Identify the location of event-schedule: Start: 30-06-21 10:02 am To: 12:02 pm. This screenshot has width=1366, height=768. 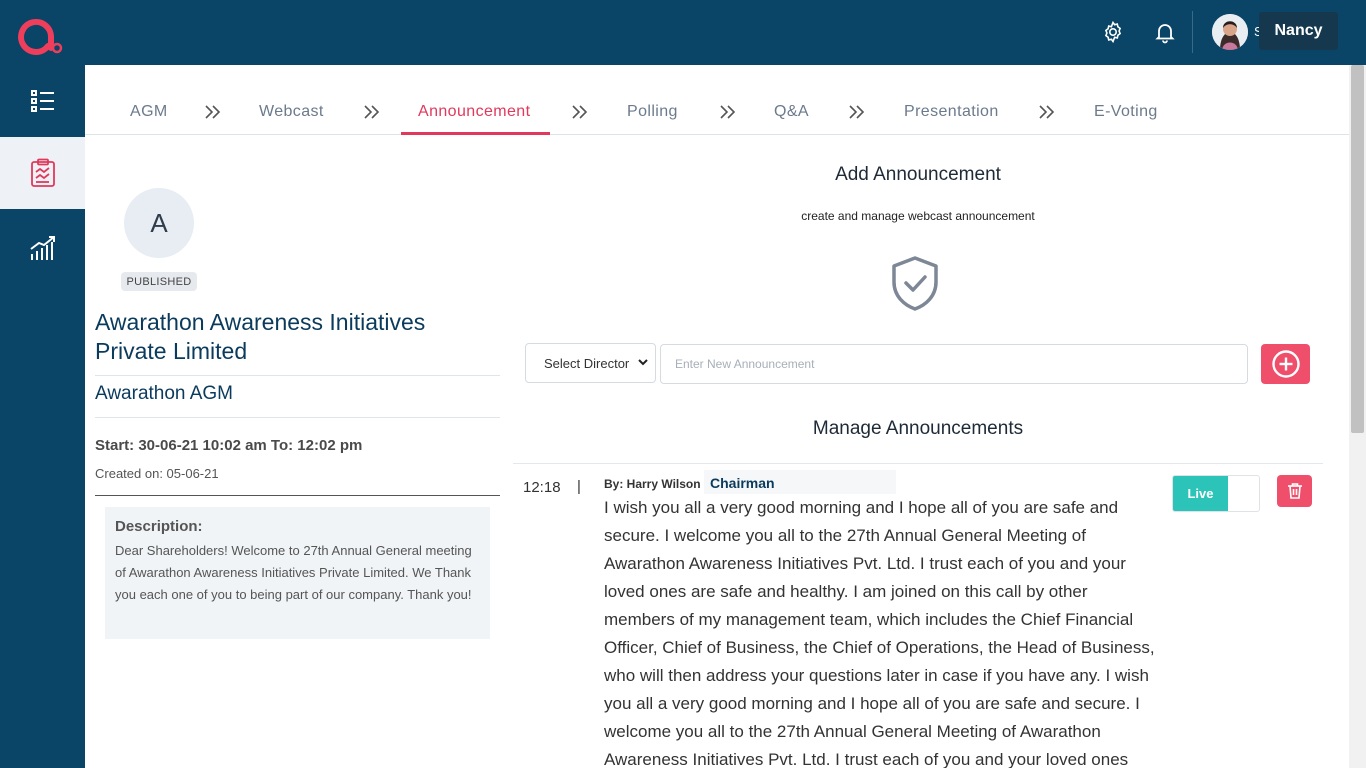
(229, 445).